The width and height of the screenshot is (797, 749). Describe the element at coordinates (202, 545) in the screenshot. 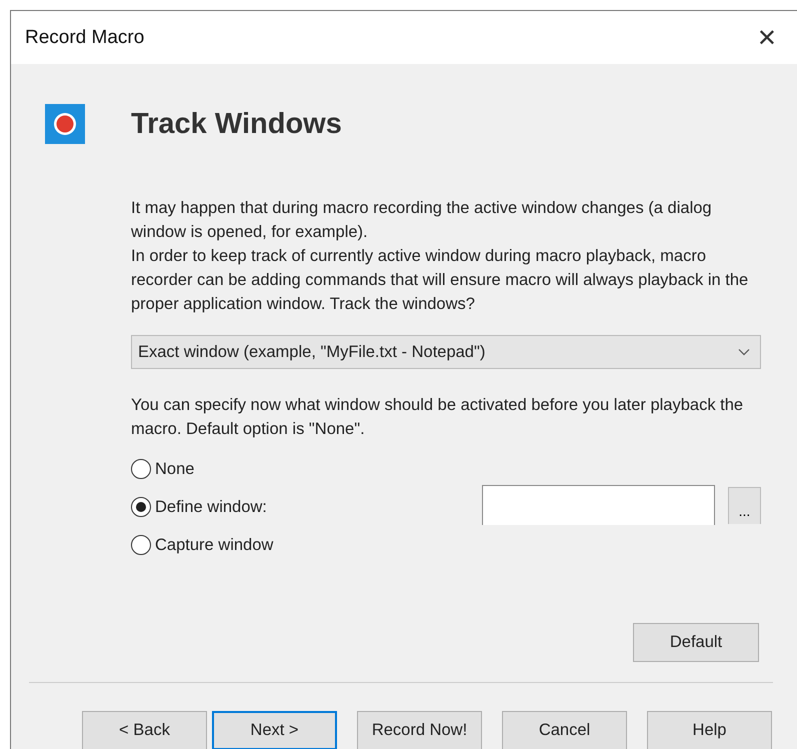

I see `radio-option: Capture window` at that location.